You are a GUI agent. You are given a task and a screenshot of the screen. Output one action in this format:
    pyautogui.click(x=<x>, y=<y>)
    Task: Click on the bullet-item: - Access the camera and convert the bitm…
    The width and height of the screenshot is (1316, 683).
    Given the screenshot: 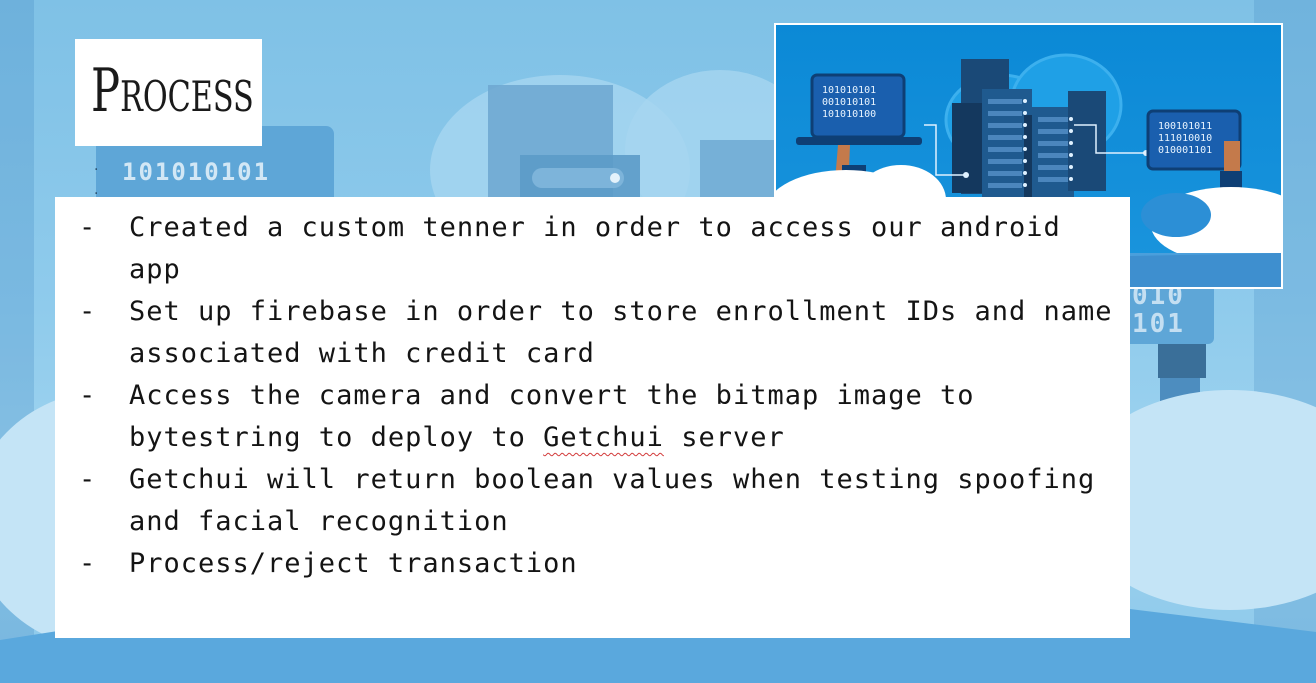 What is the action you would take?
    pyautogui.click(x=587, y=417)
    